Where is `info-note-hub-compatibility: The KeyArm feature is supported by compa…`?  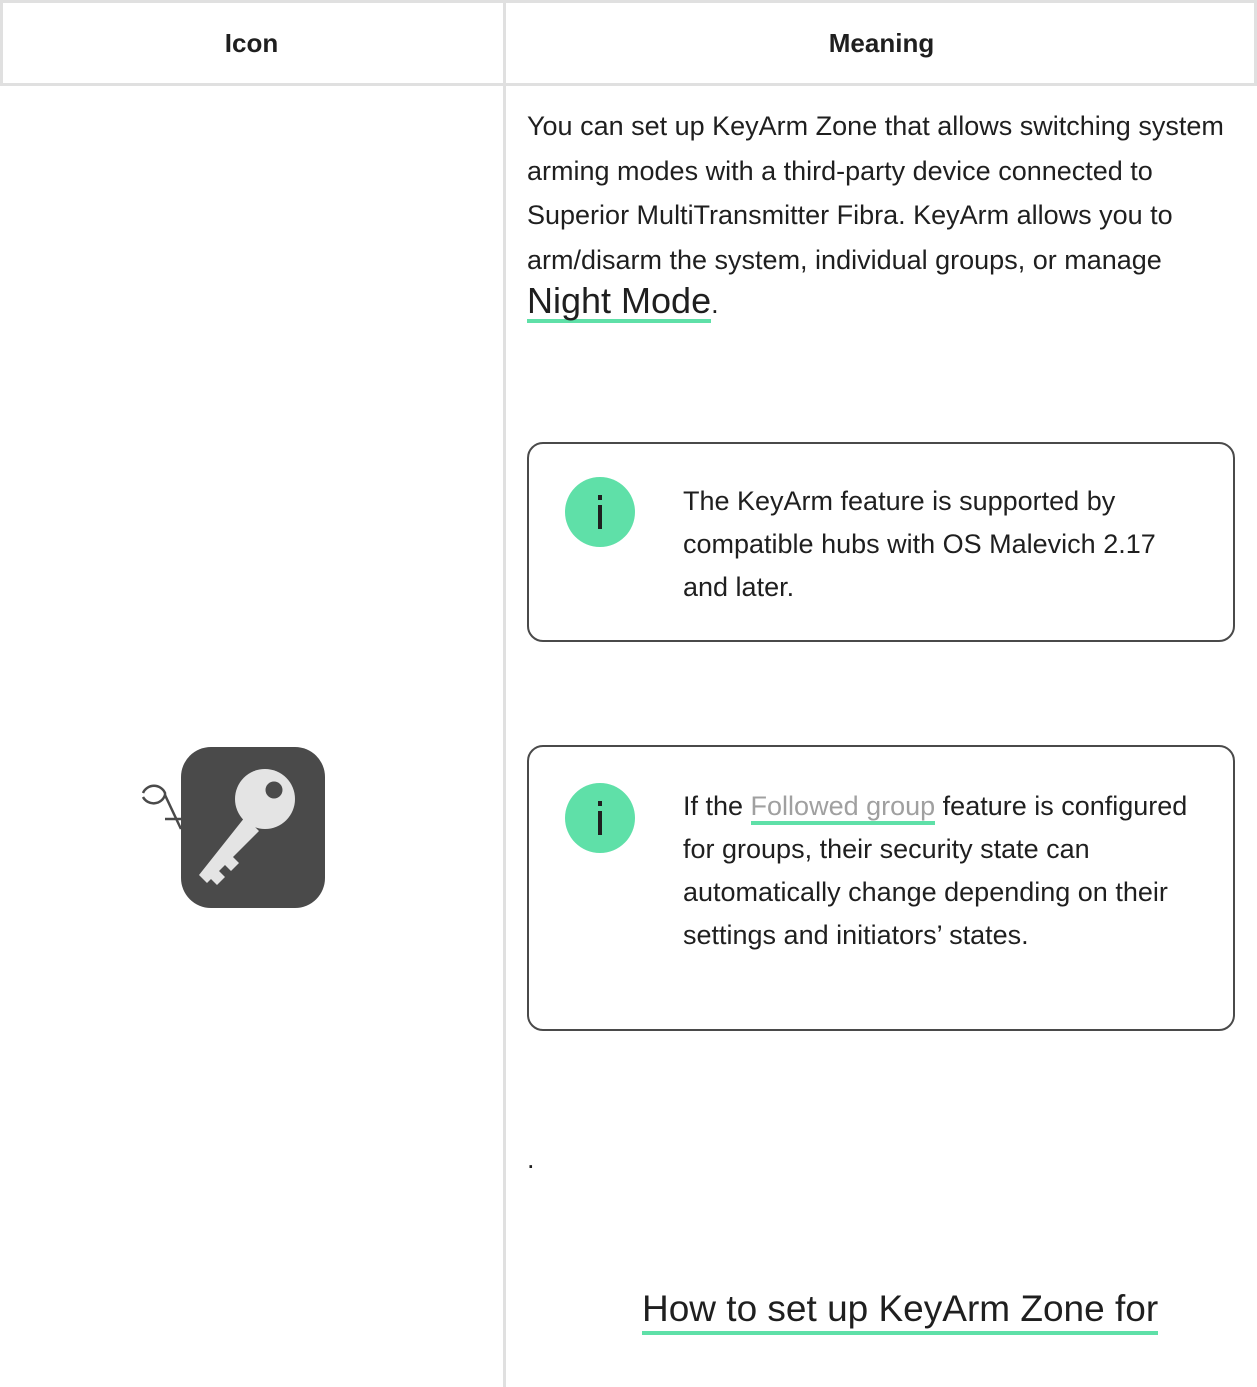 info-note-hub-compatibility: The KeyArm feature is supported by compa… is located at coordinates (881, 542).